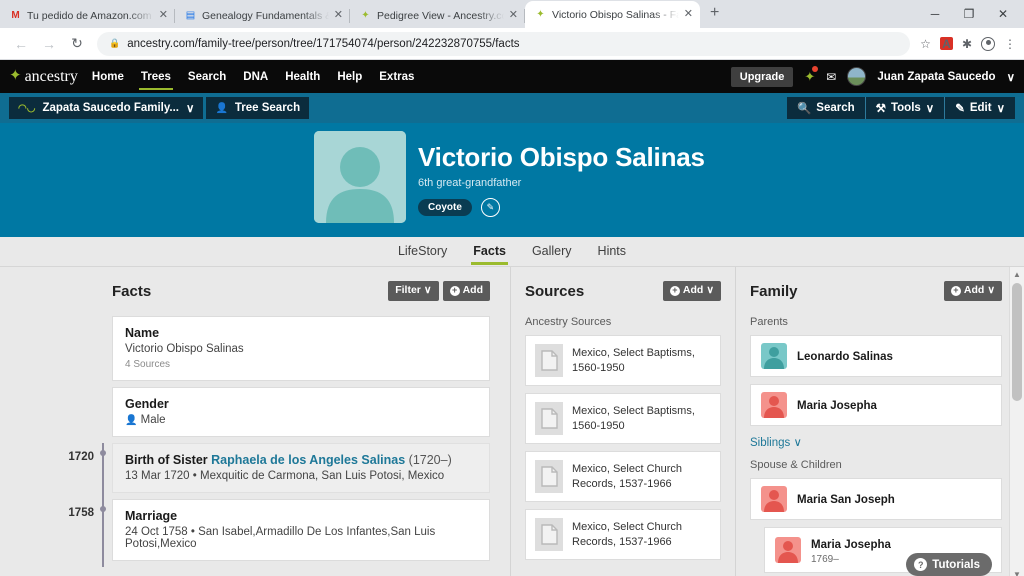 The width and height of the screenshot is (1024, 576). I want to click on fact-card-name: Name Victorio Obispo Salinas 4 Sources, so click(301, 348).